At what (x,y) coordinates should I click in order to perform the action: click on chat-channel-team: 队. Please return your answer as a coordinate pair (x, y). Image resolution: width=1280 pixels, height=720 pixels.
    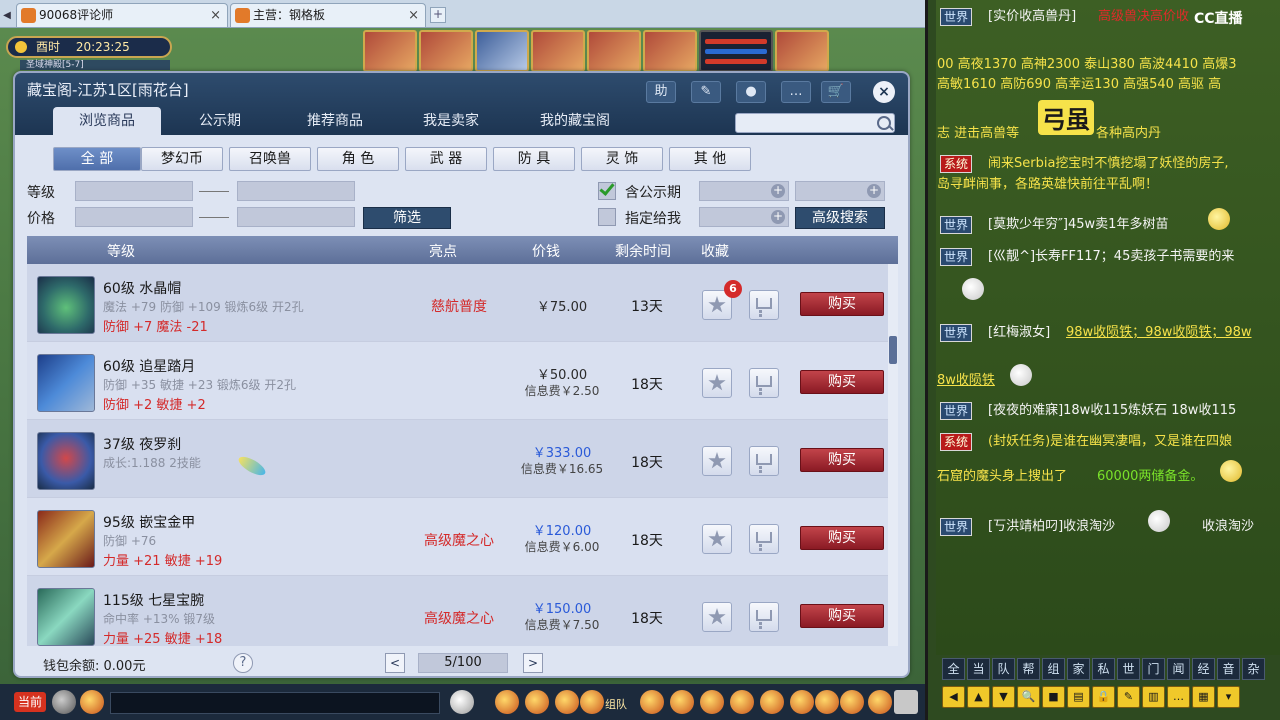
    Looking at the image, I should click on (1003, 669).